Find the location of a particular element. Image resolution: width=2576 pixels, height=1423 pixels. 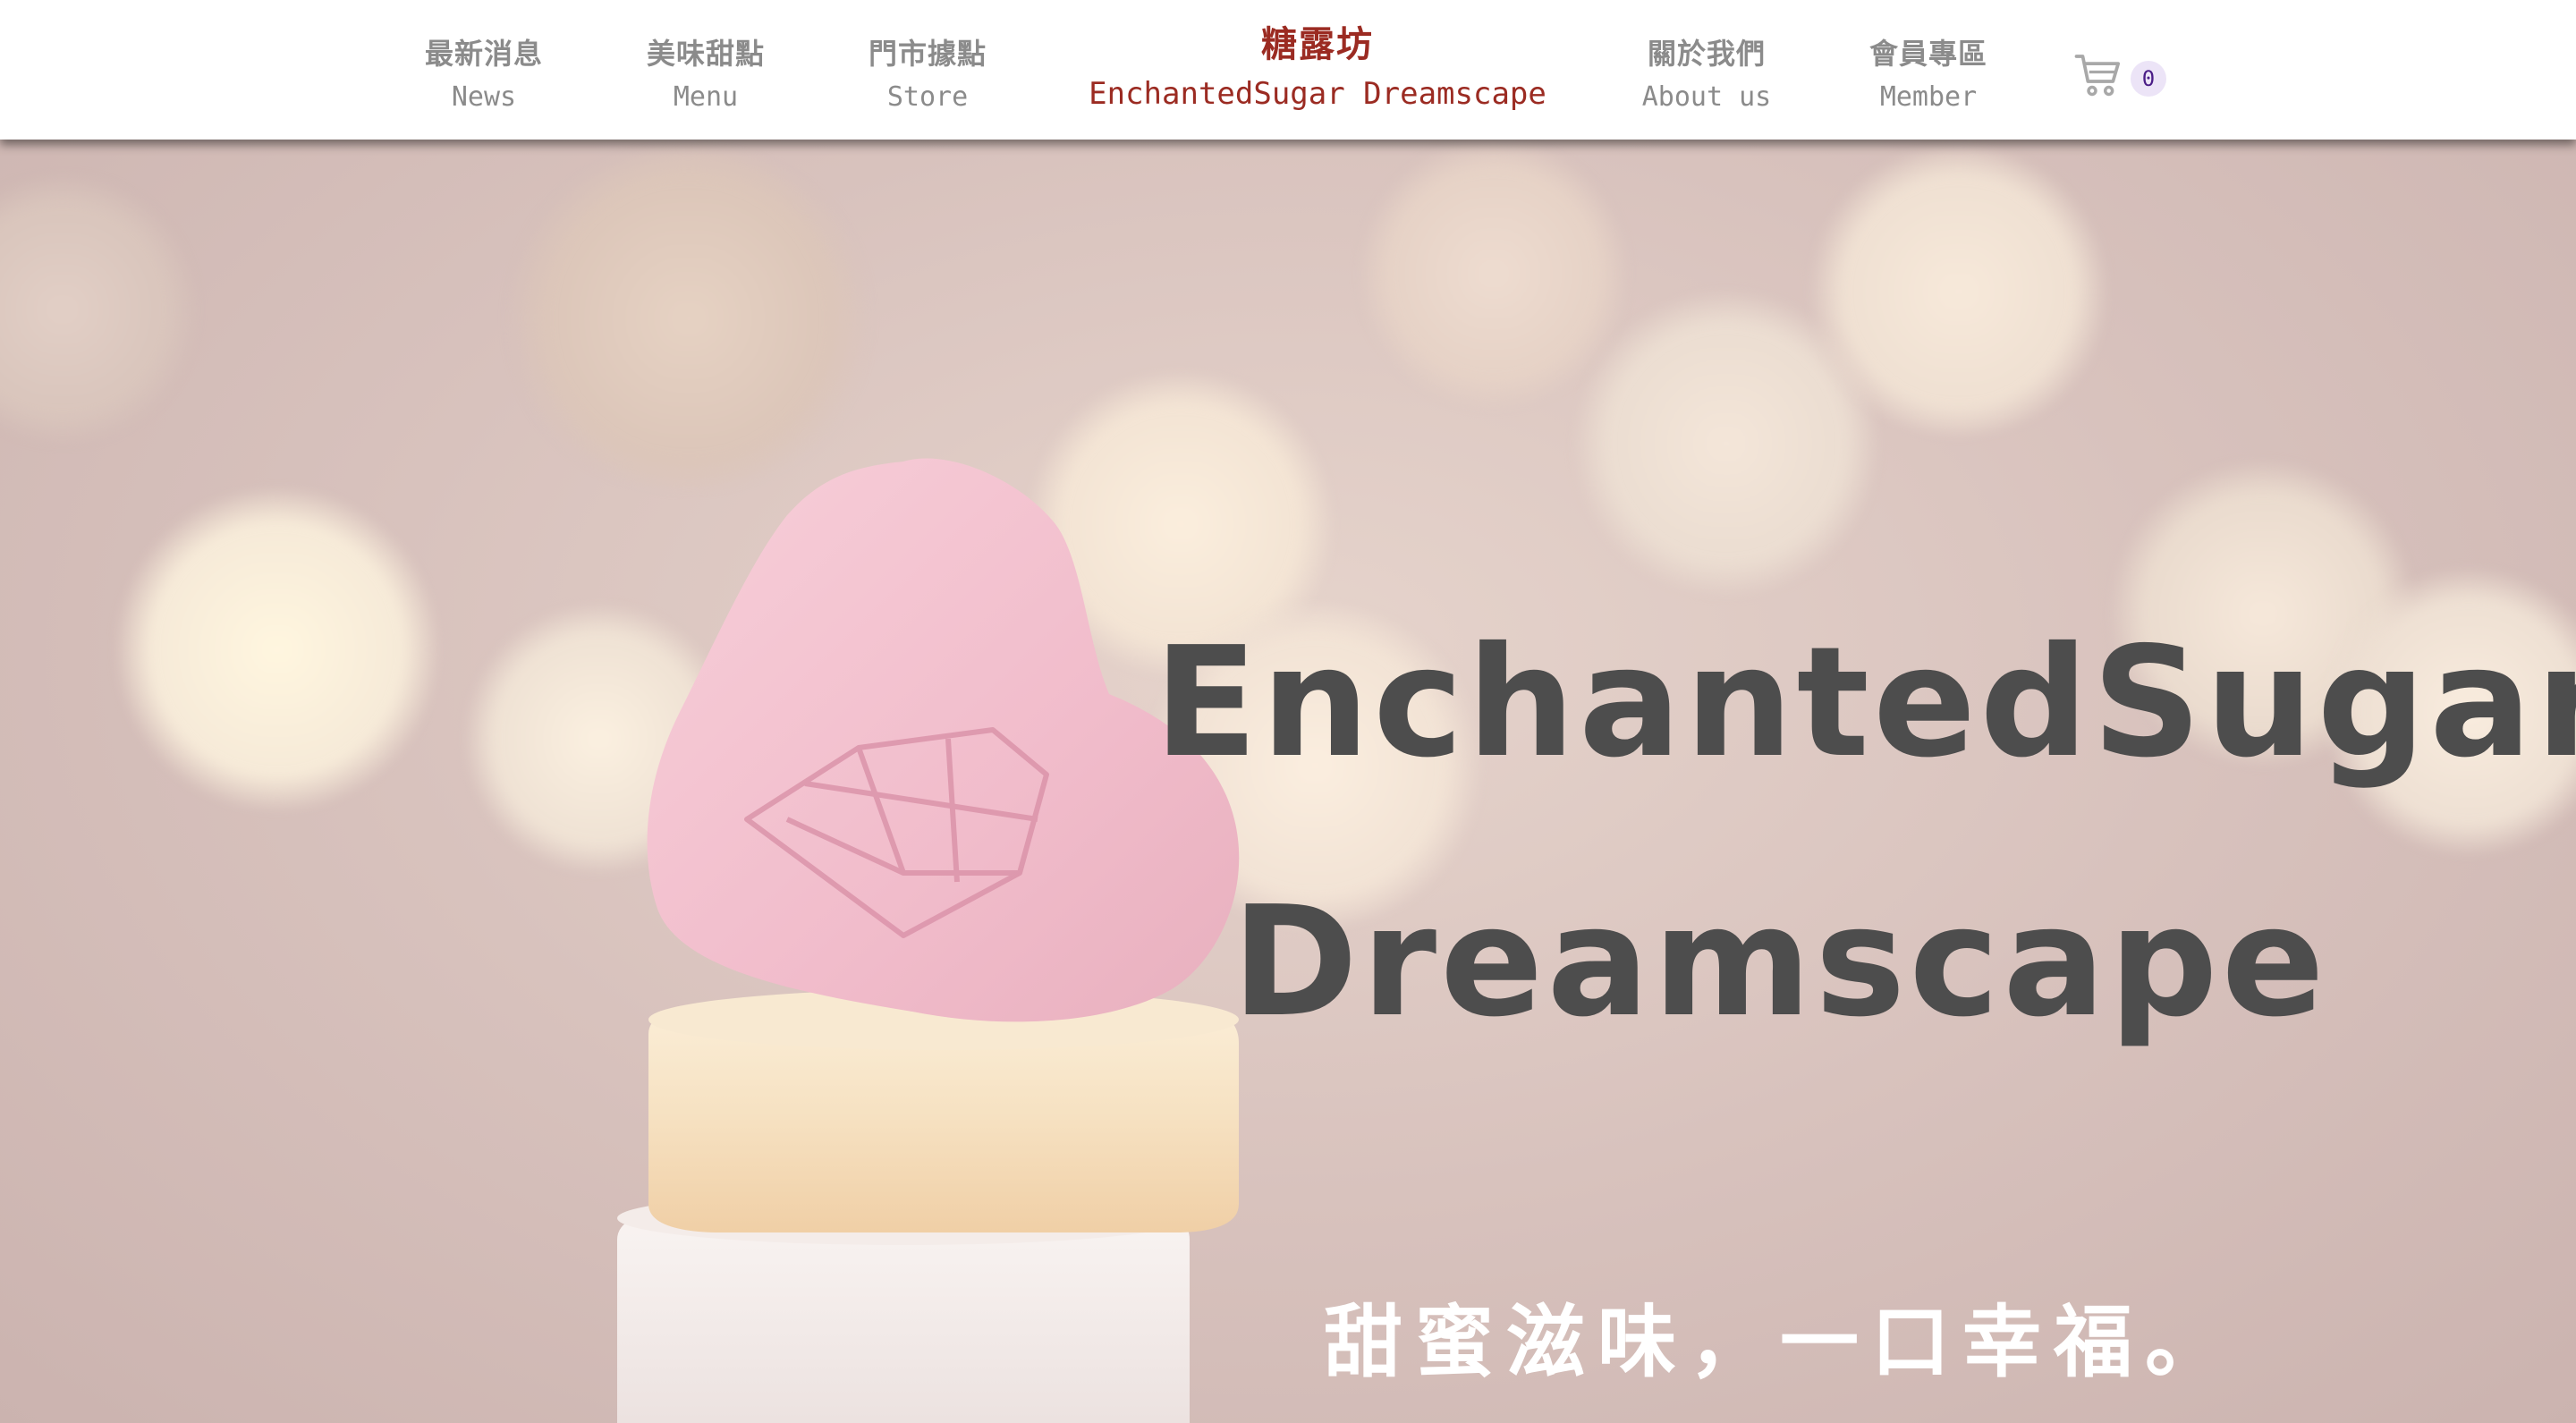

nav-about-label-en: About us is located at coordinates (1706, 97).